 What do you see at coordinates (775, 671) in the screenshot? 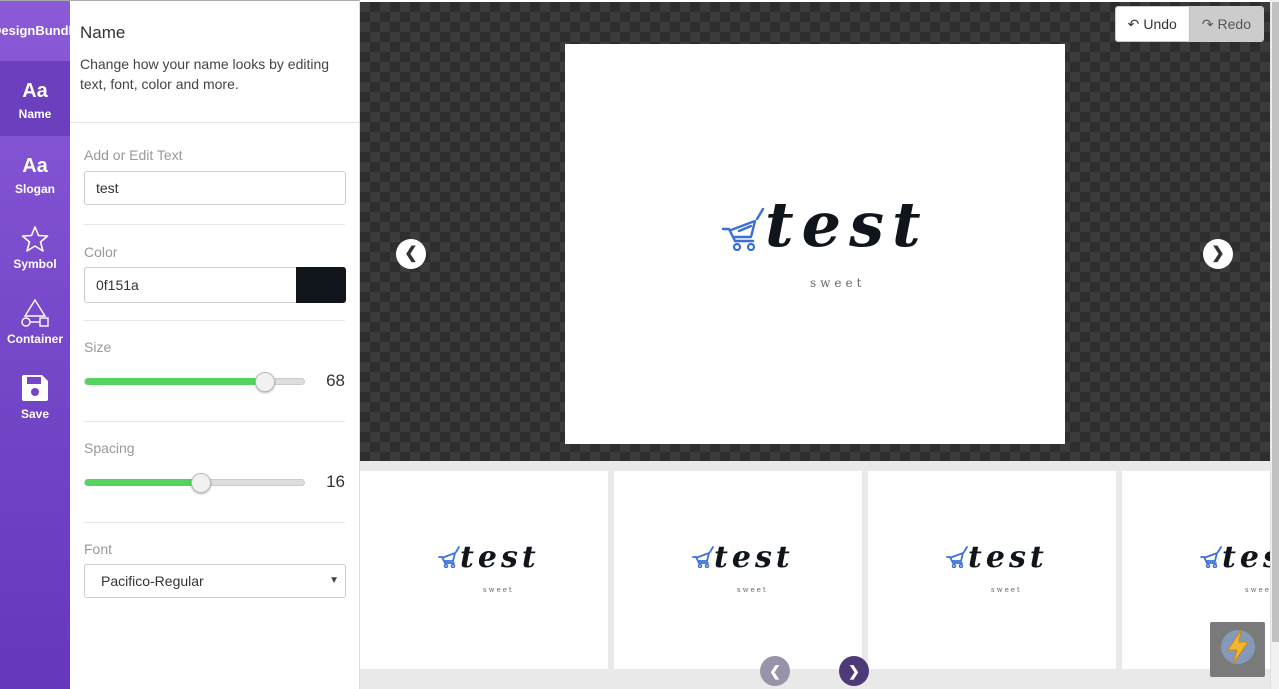
I see `thumbnails-prev-button: ❮` at bounding box center [775, 671].